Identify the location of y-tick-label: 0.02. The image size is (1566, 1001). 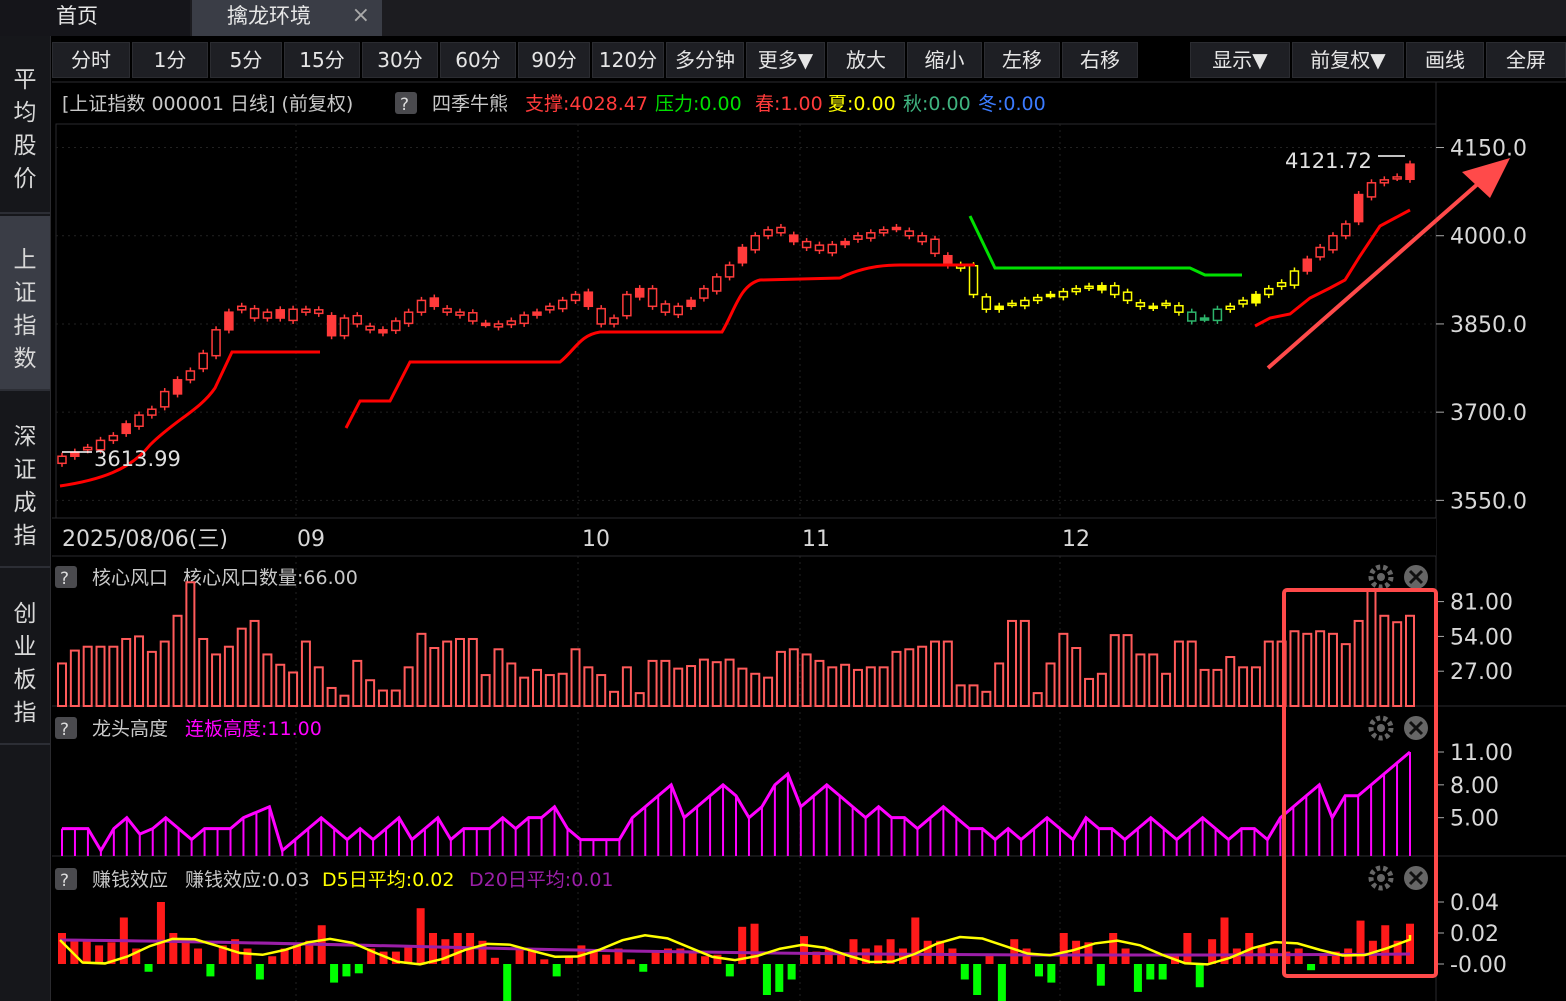
(1474, 934).